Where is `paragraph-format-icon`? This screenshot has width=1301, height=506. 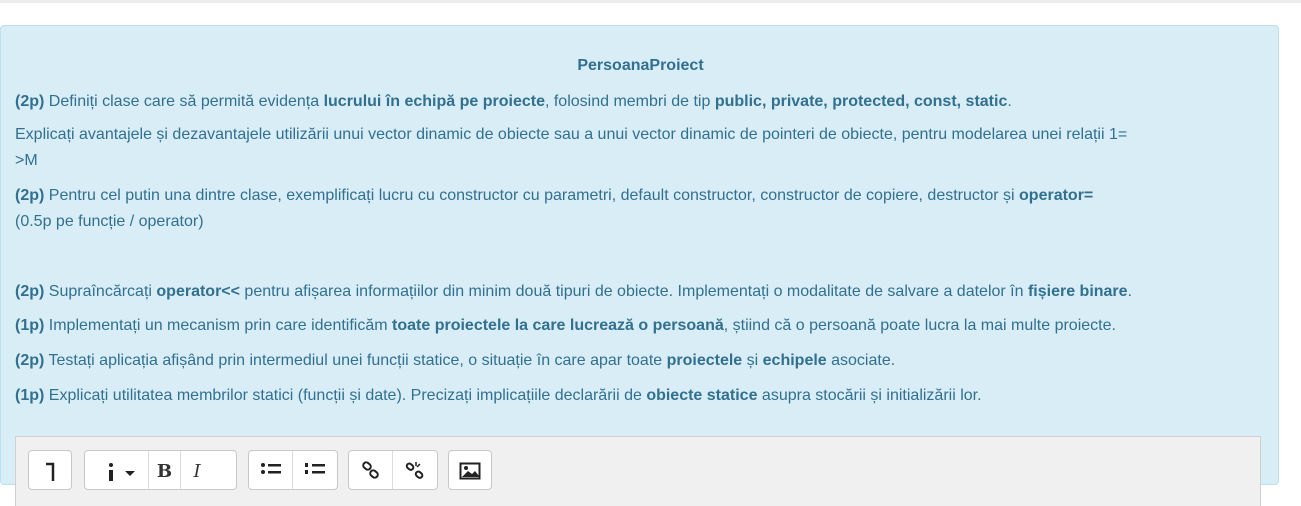
paragraph-format-icon is located at coordinates (50, 470).